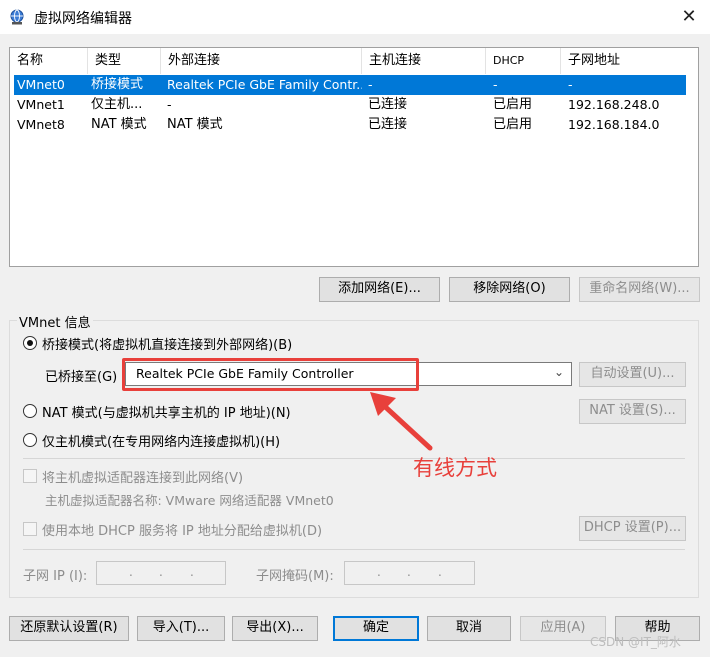 The image size is (710, 657). I want to click on subnet-mask-input: . . ., so click(409, 573).